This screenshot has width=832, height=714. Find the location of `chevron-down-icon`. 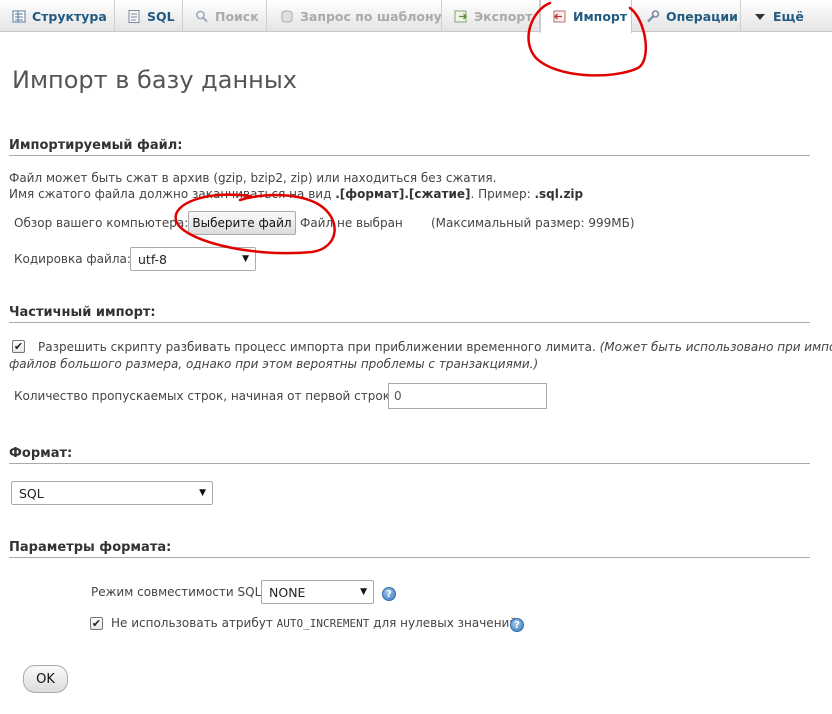

chevron-down-icon is located at coordinates (760, 16).